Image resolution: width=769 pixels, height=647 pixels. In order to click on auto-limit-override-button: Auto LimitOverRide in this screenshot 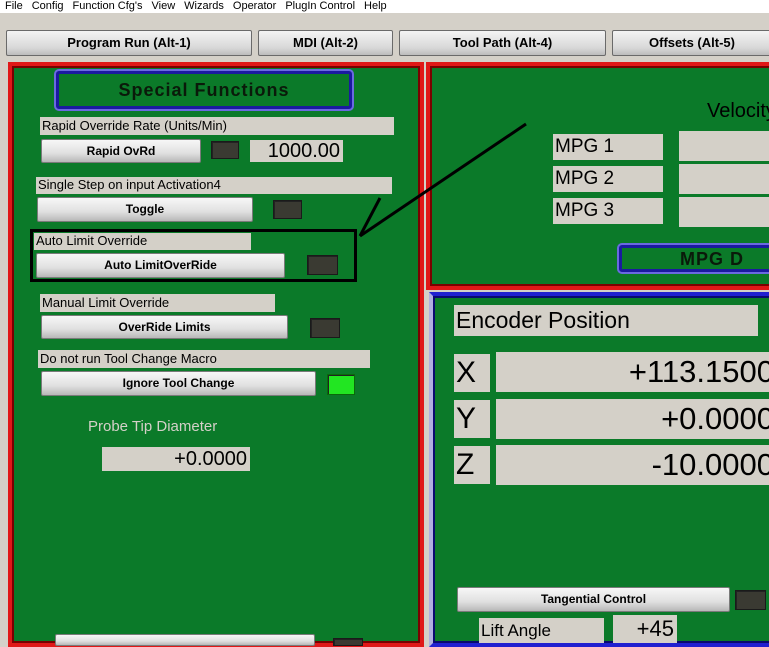, I will do `click(160, 265)`.